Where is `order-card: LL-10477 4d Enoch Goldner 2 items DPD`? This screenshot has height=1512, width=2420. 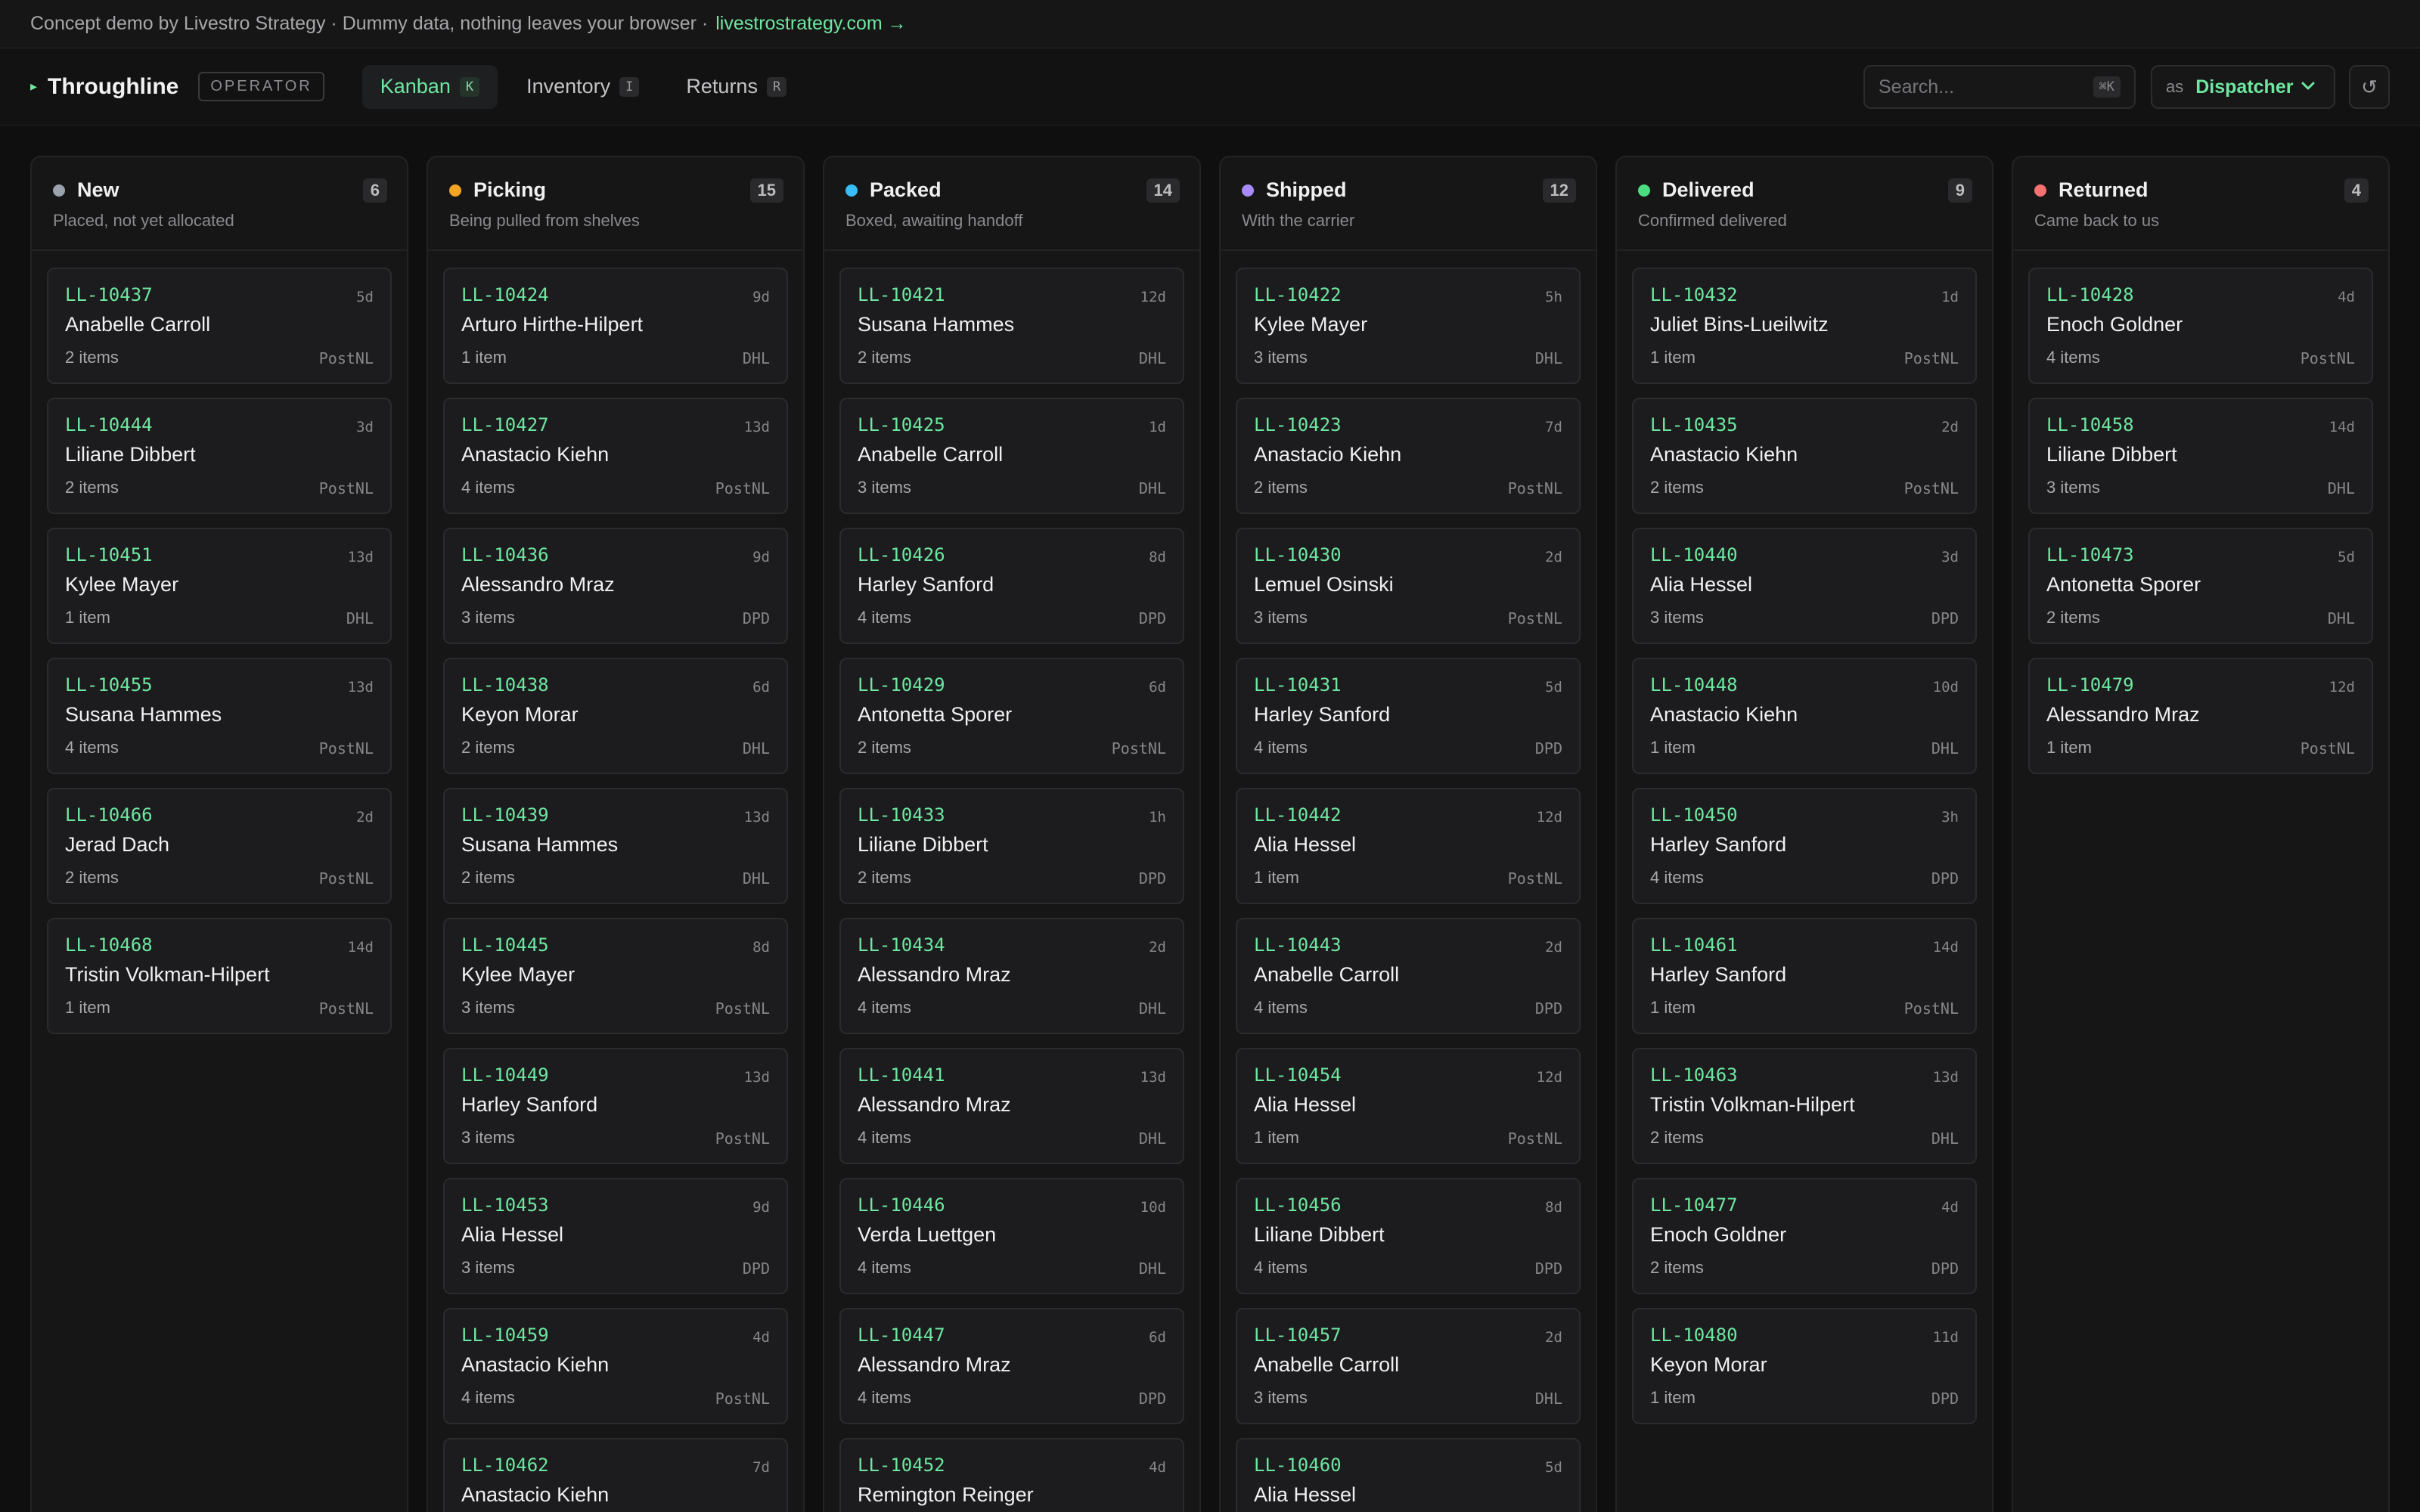
order-card: LL-10477 4d Enoch Goldner 2 items DPD is located at coordinates (1804, 1236).